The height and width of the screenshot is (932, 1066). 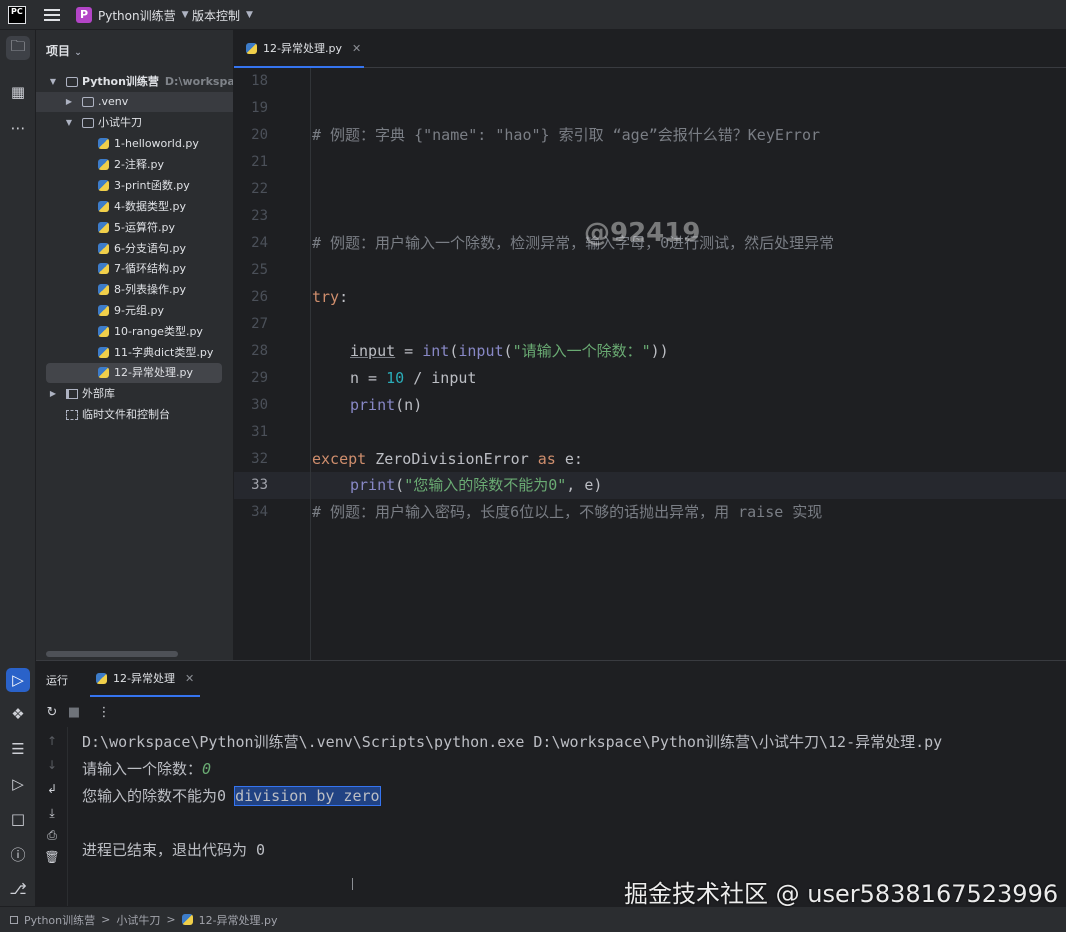 I want to click on breadcrumb-project: Python训练营, so click(x=59, y=920).